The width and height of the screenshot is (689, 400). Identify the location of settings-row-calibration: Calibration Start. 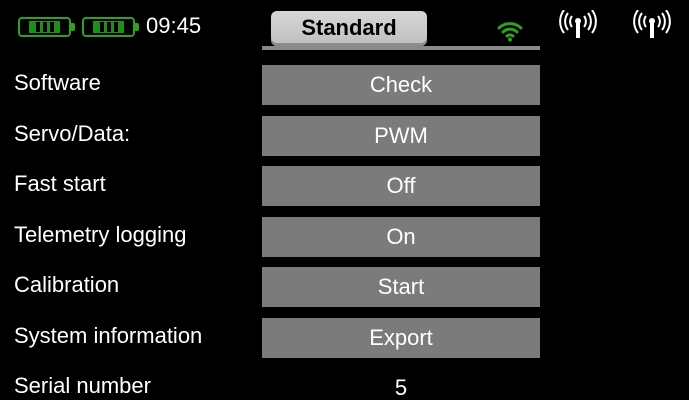
(344, 285).